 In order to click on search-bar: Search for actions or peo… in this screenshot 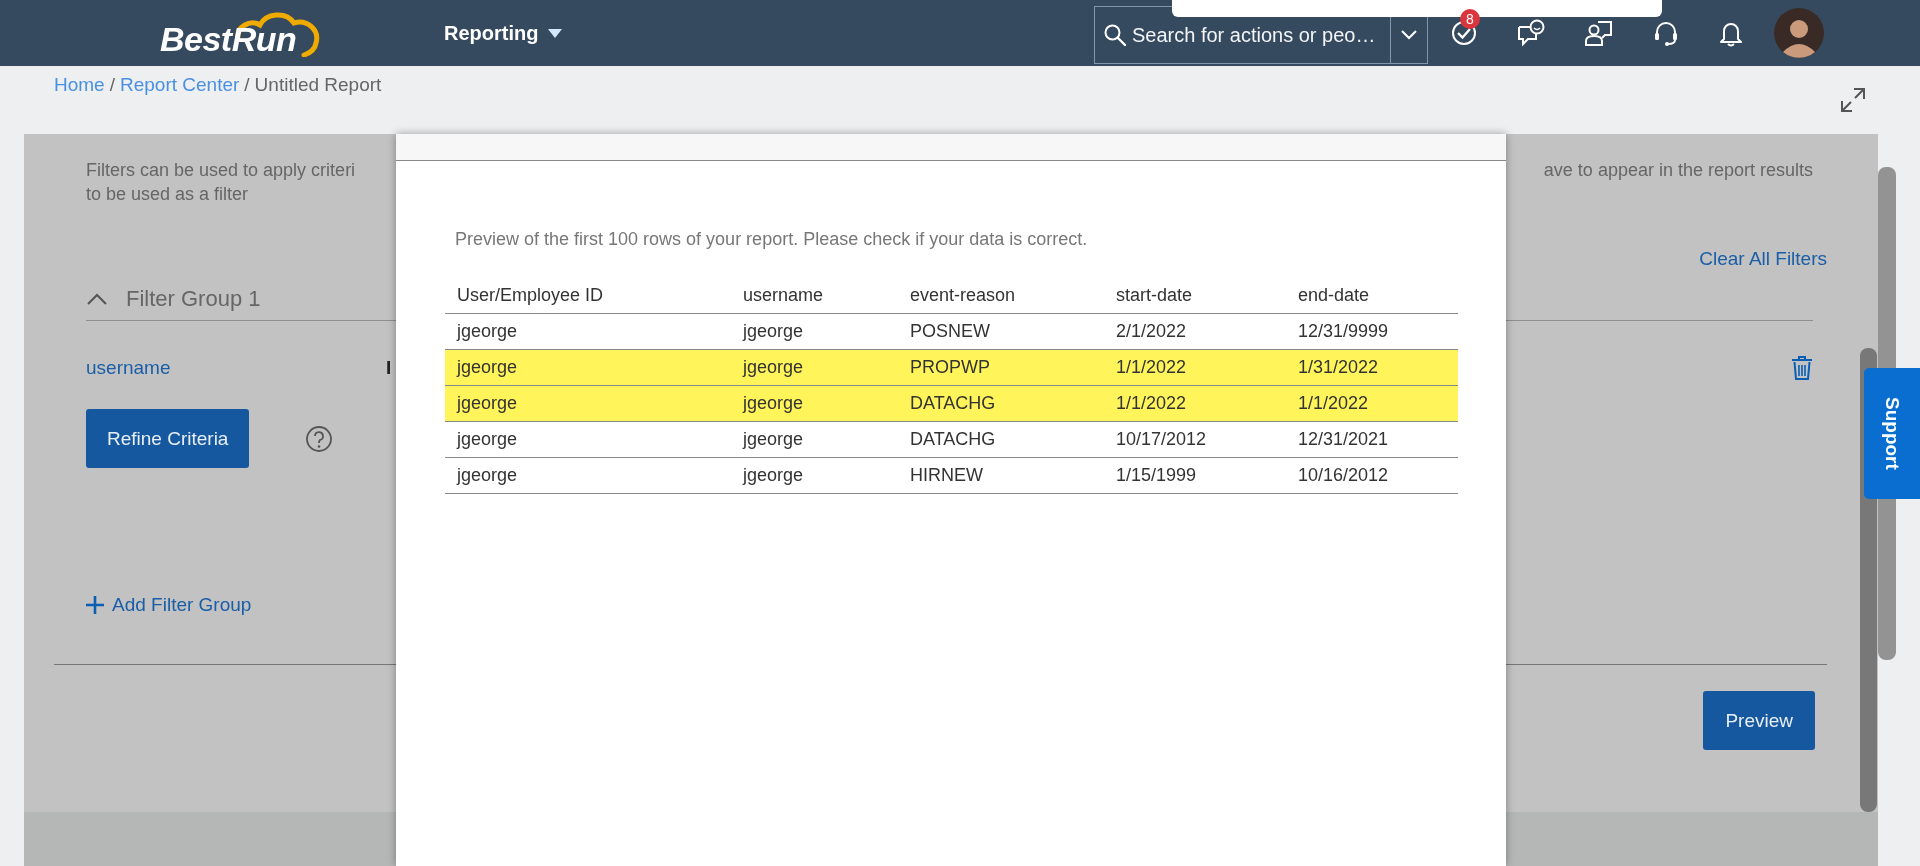, I will do `click(1261, 35)`.